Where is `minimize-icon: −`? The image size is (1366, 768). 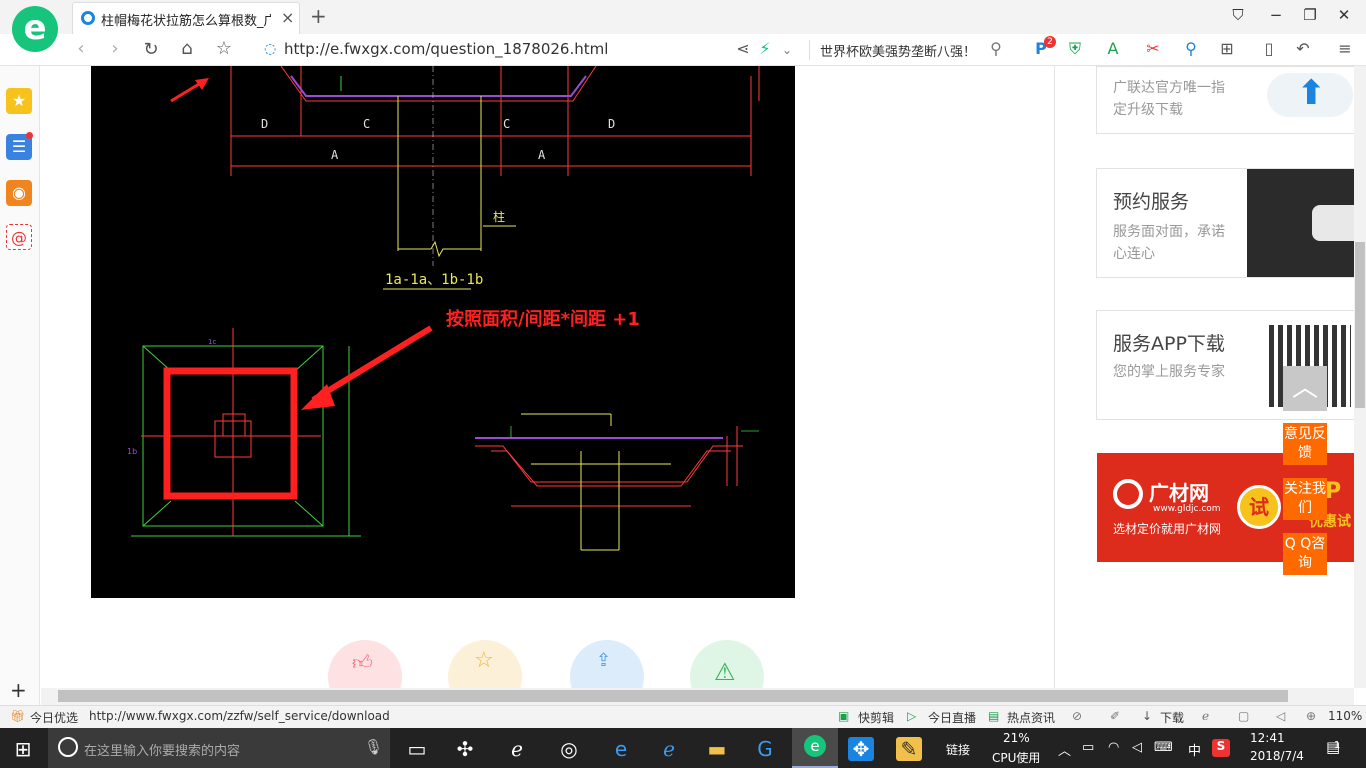
minimize-icon: − is located at coordinates (1276, 15).